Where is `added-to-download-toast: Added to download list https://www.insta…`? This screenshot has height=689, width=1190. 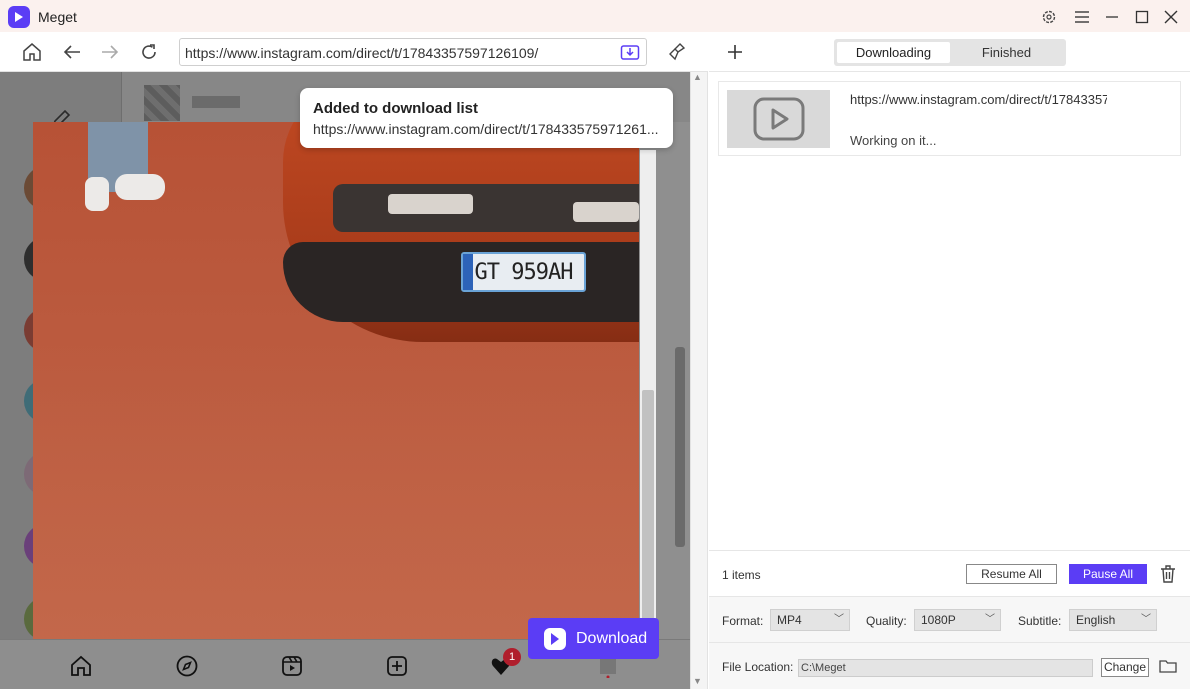
added-to-download-toast: Added to download list https://www.insta… is located at coordinates (486, 118).